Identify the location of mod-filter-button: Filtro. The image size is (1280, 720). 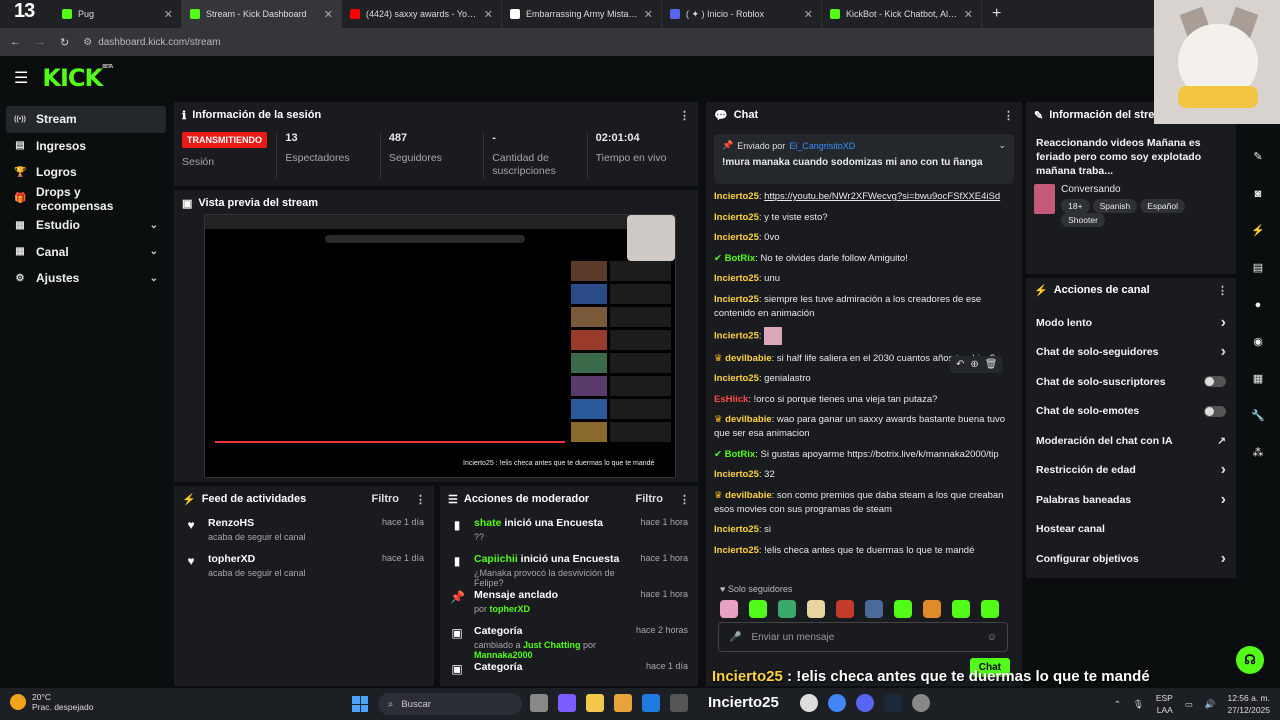
(650, 499).